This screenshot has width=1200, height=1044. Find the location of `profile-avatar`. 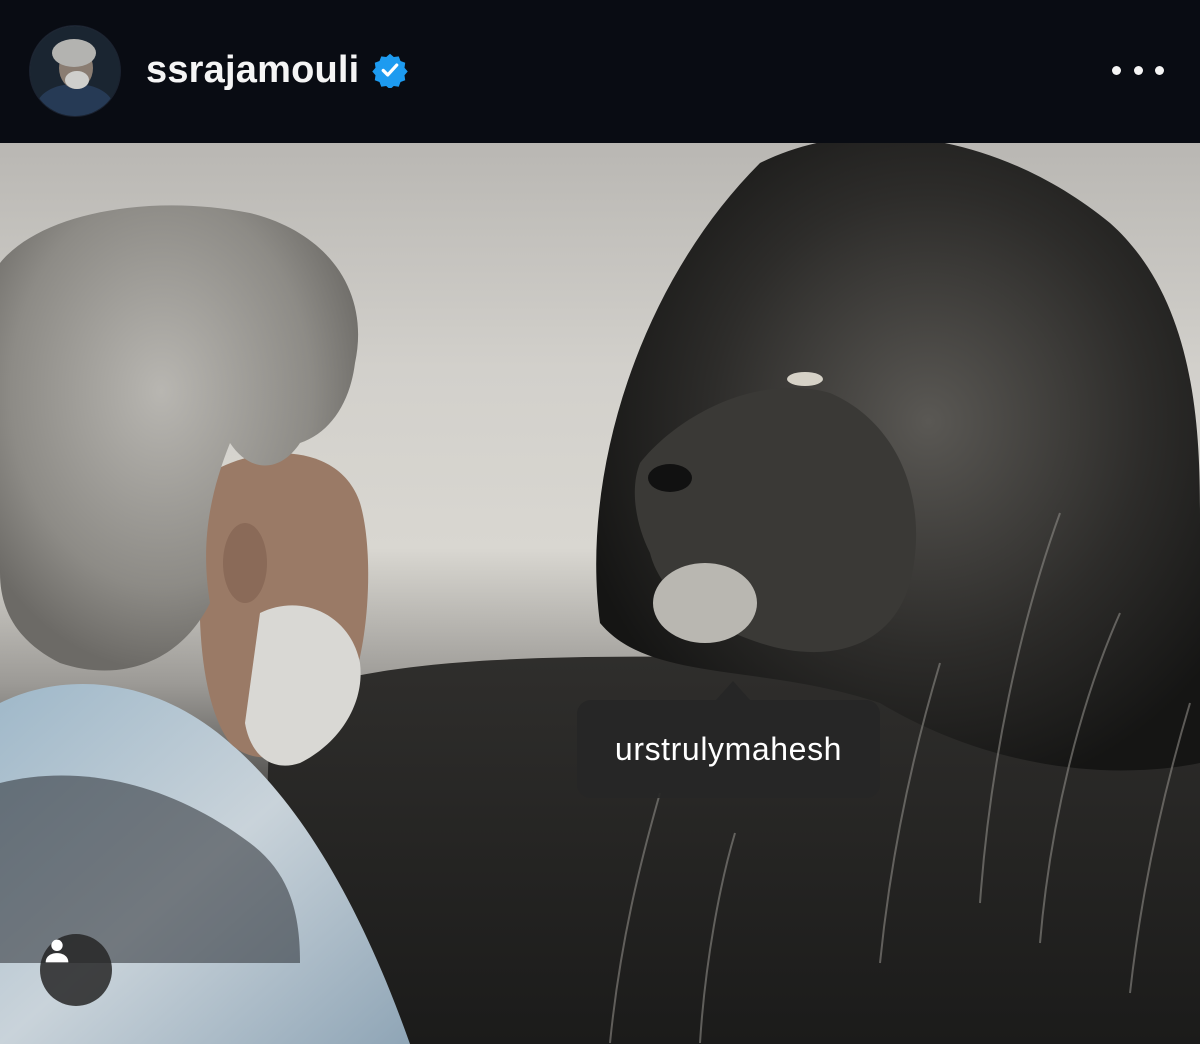

profile-avatar is located at coordinates (75, 71).